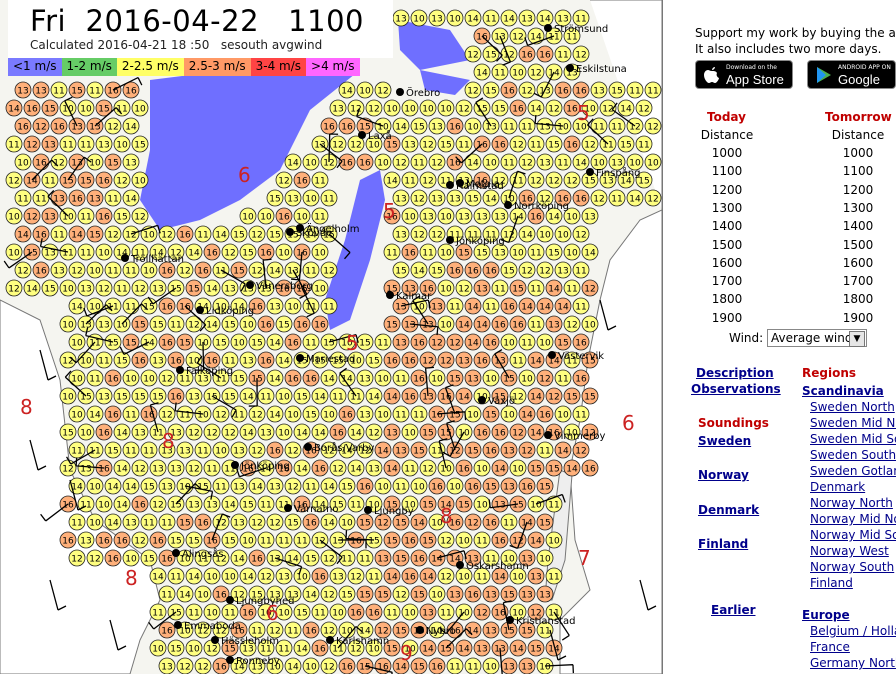 The image size is (896, 674). Describe the element at coordinates (735, 373) in the screenshot. I see `description-link: Description` at that location.